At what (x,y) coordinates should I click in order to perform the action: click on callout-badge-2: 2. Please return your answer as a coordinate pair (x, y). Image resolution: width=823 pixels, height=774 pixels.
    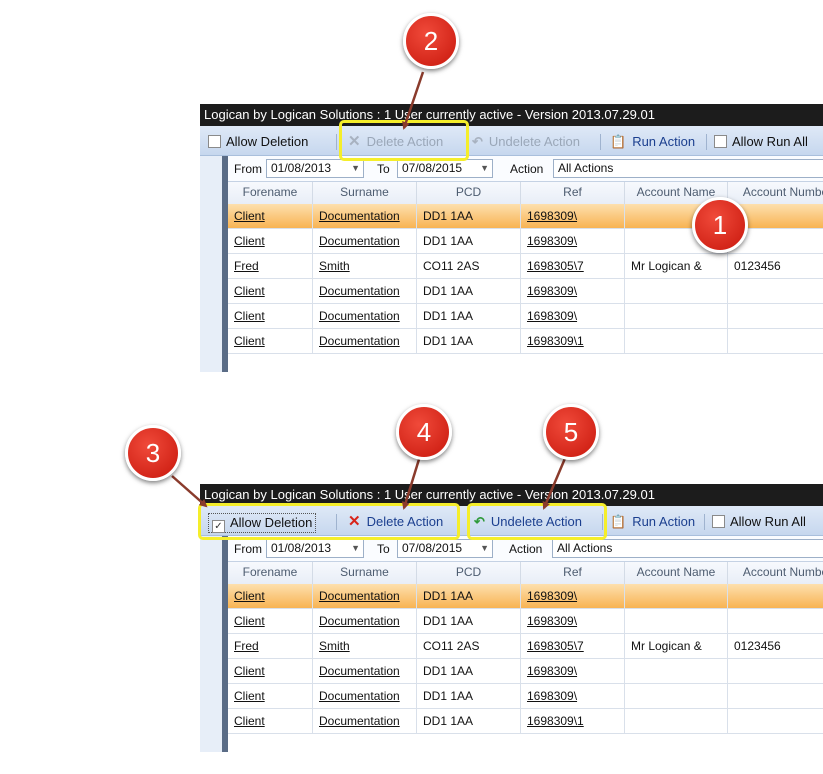
    Looking at the image, I should click on (431, 41).